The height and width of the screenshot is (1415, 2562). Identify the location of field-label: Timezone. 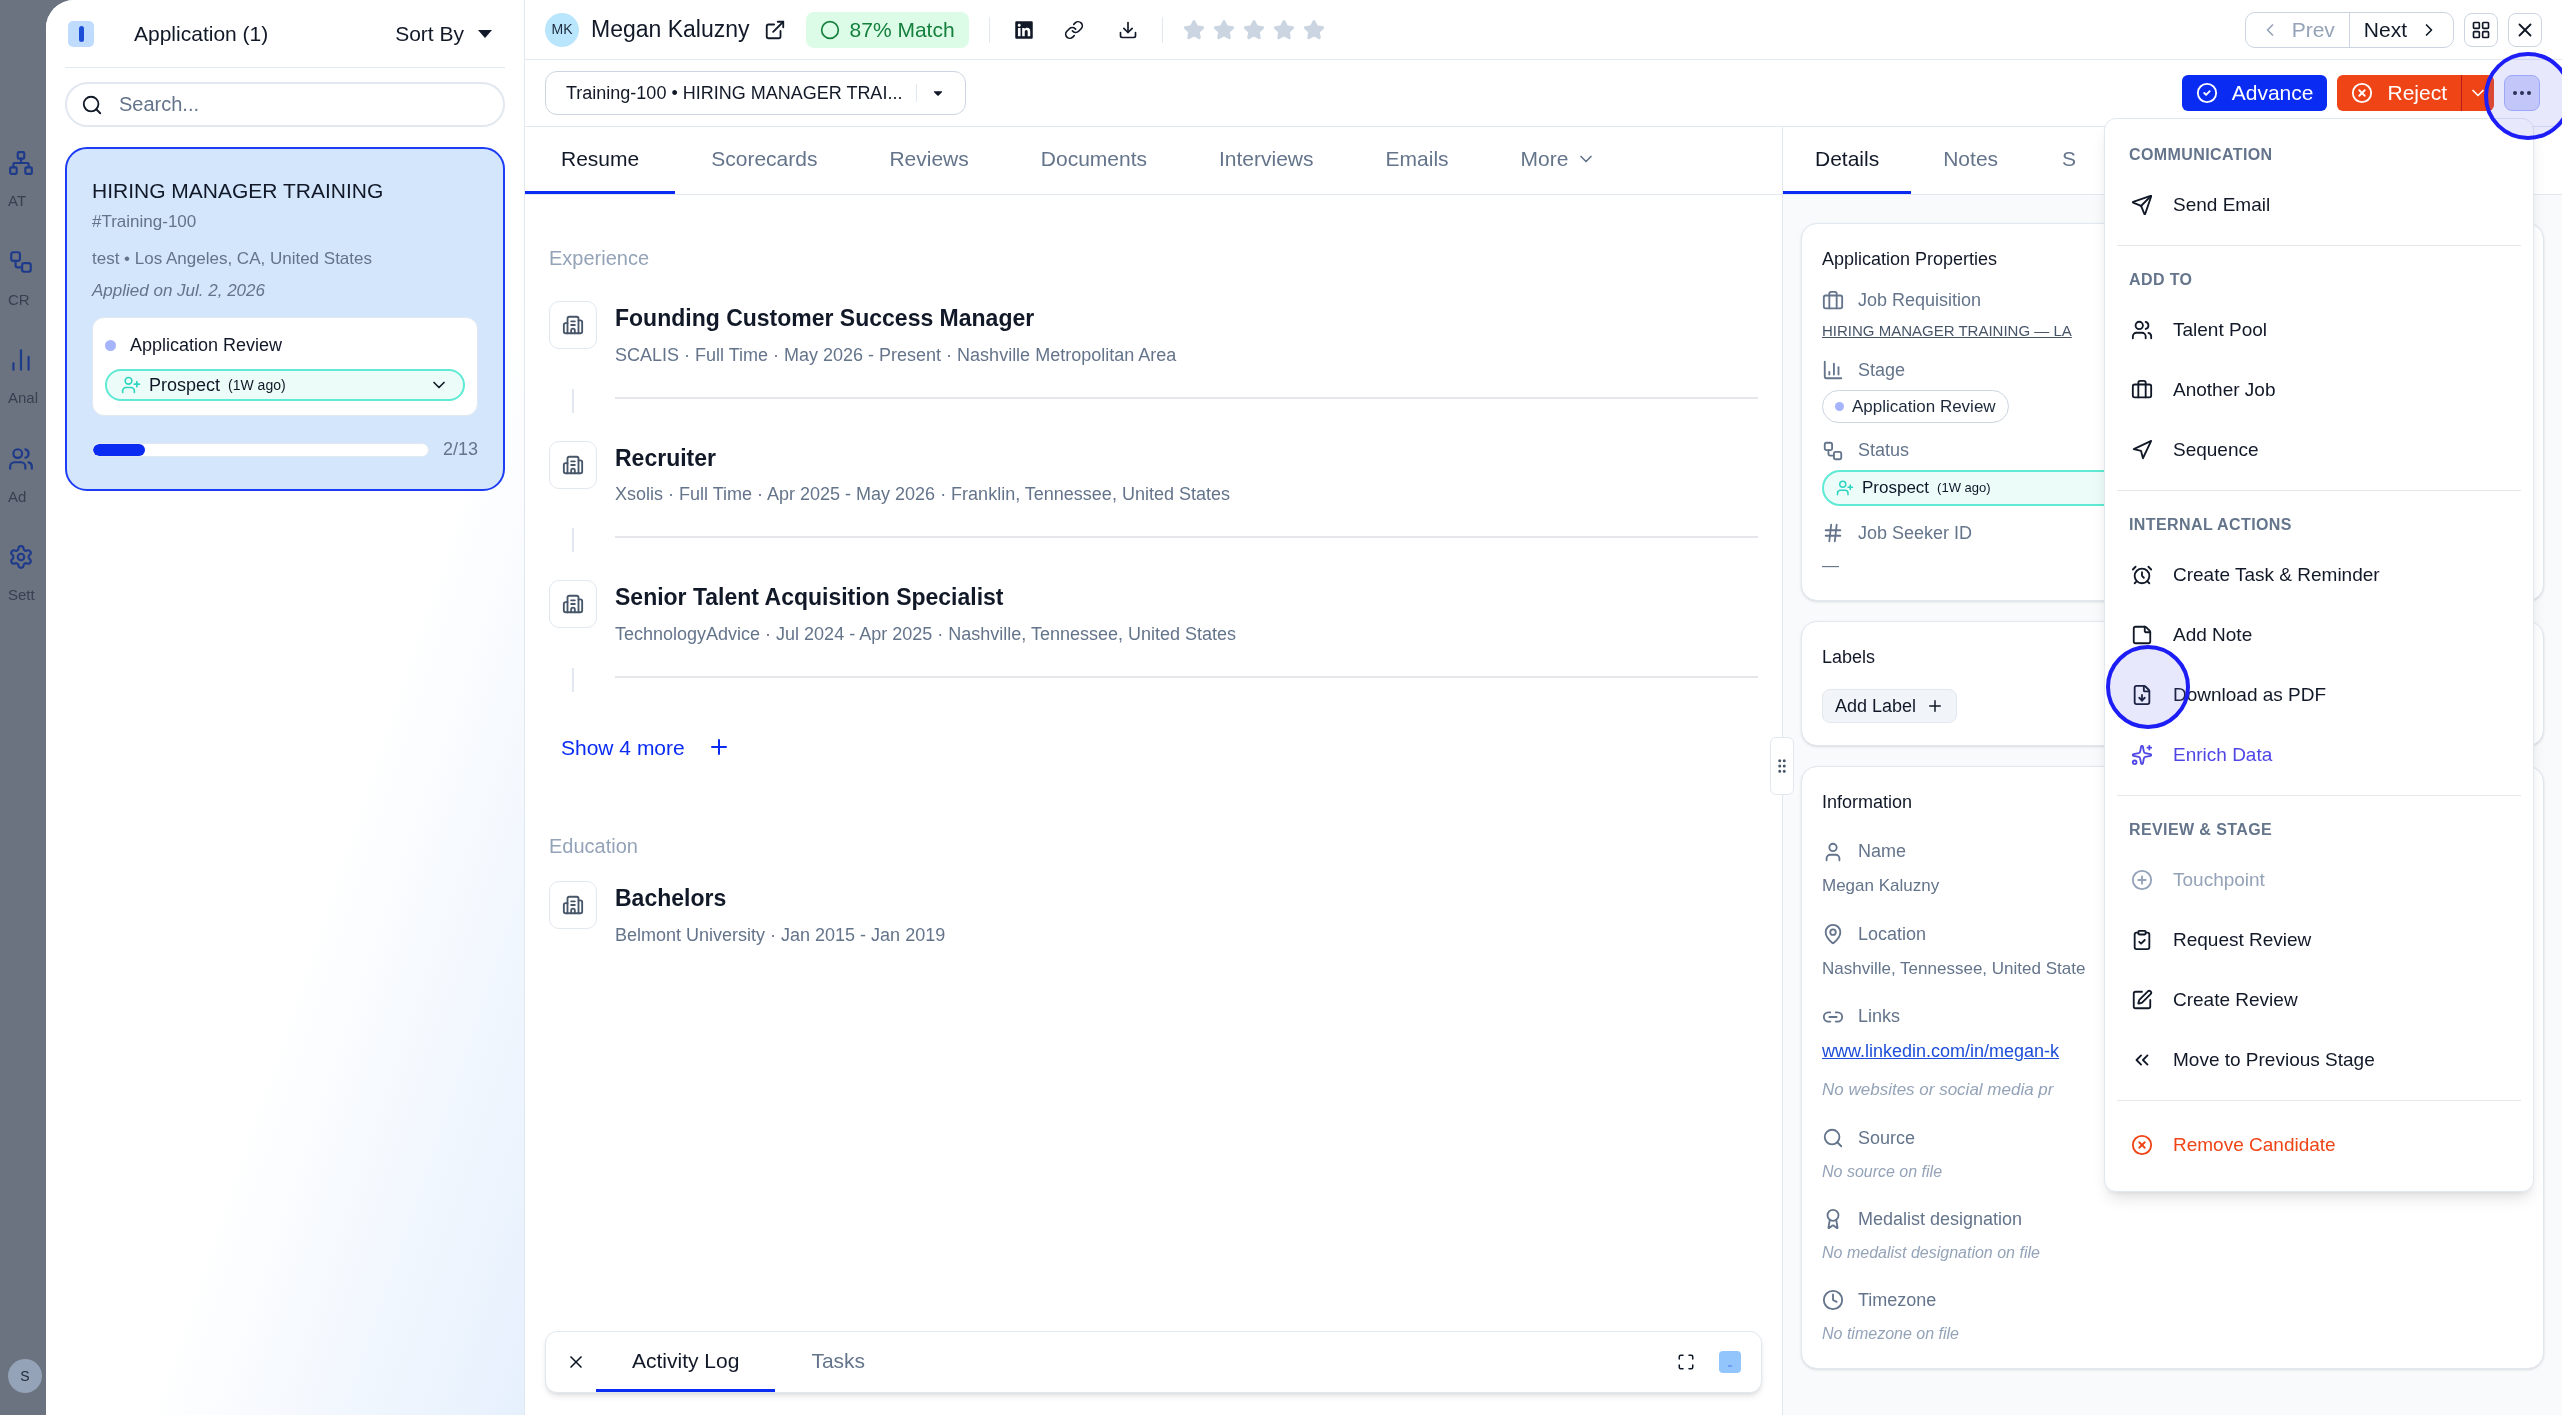
(1897, 1300).